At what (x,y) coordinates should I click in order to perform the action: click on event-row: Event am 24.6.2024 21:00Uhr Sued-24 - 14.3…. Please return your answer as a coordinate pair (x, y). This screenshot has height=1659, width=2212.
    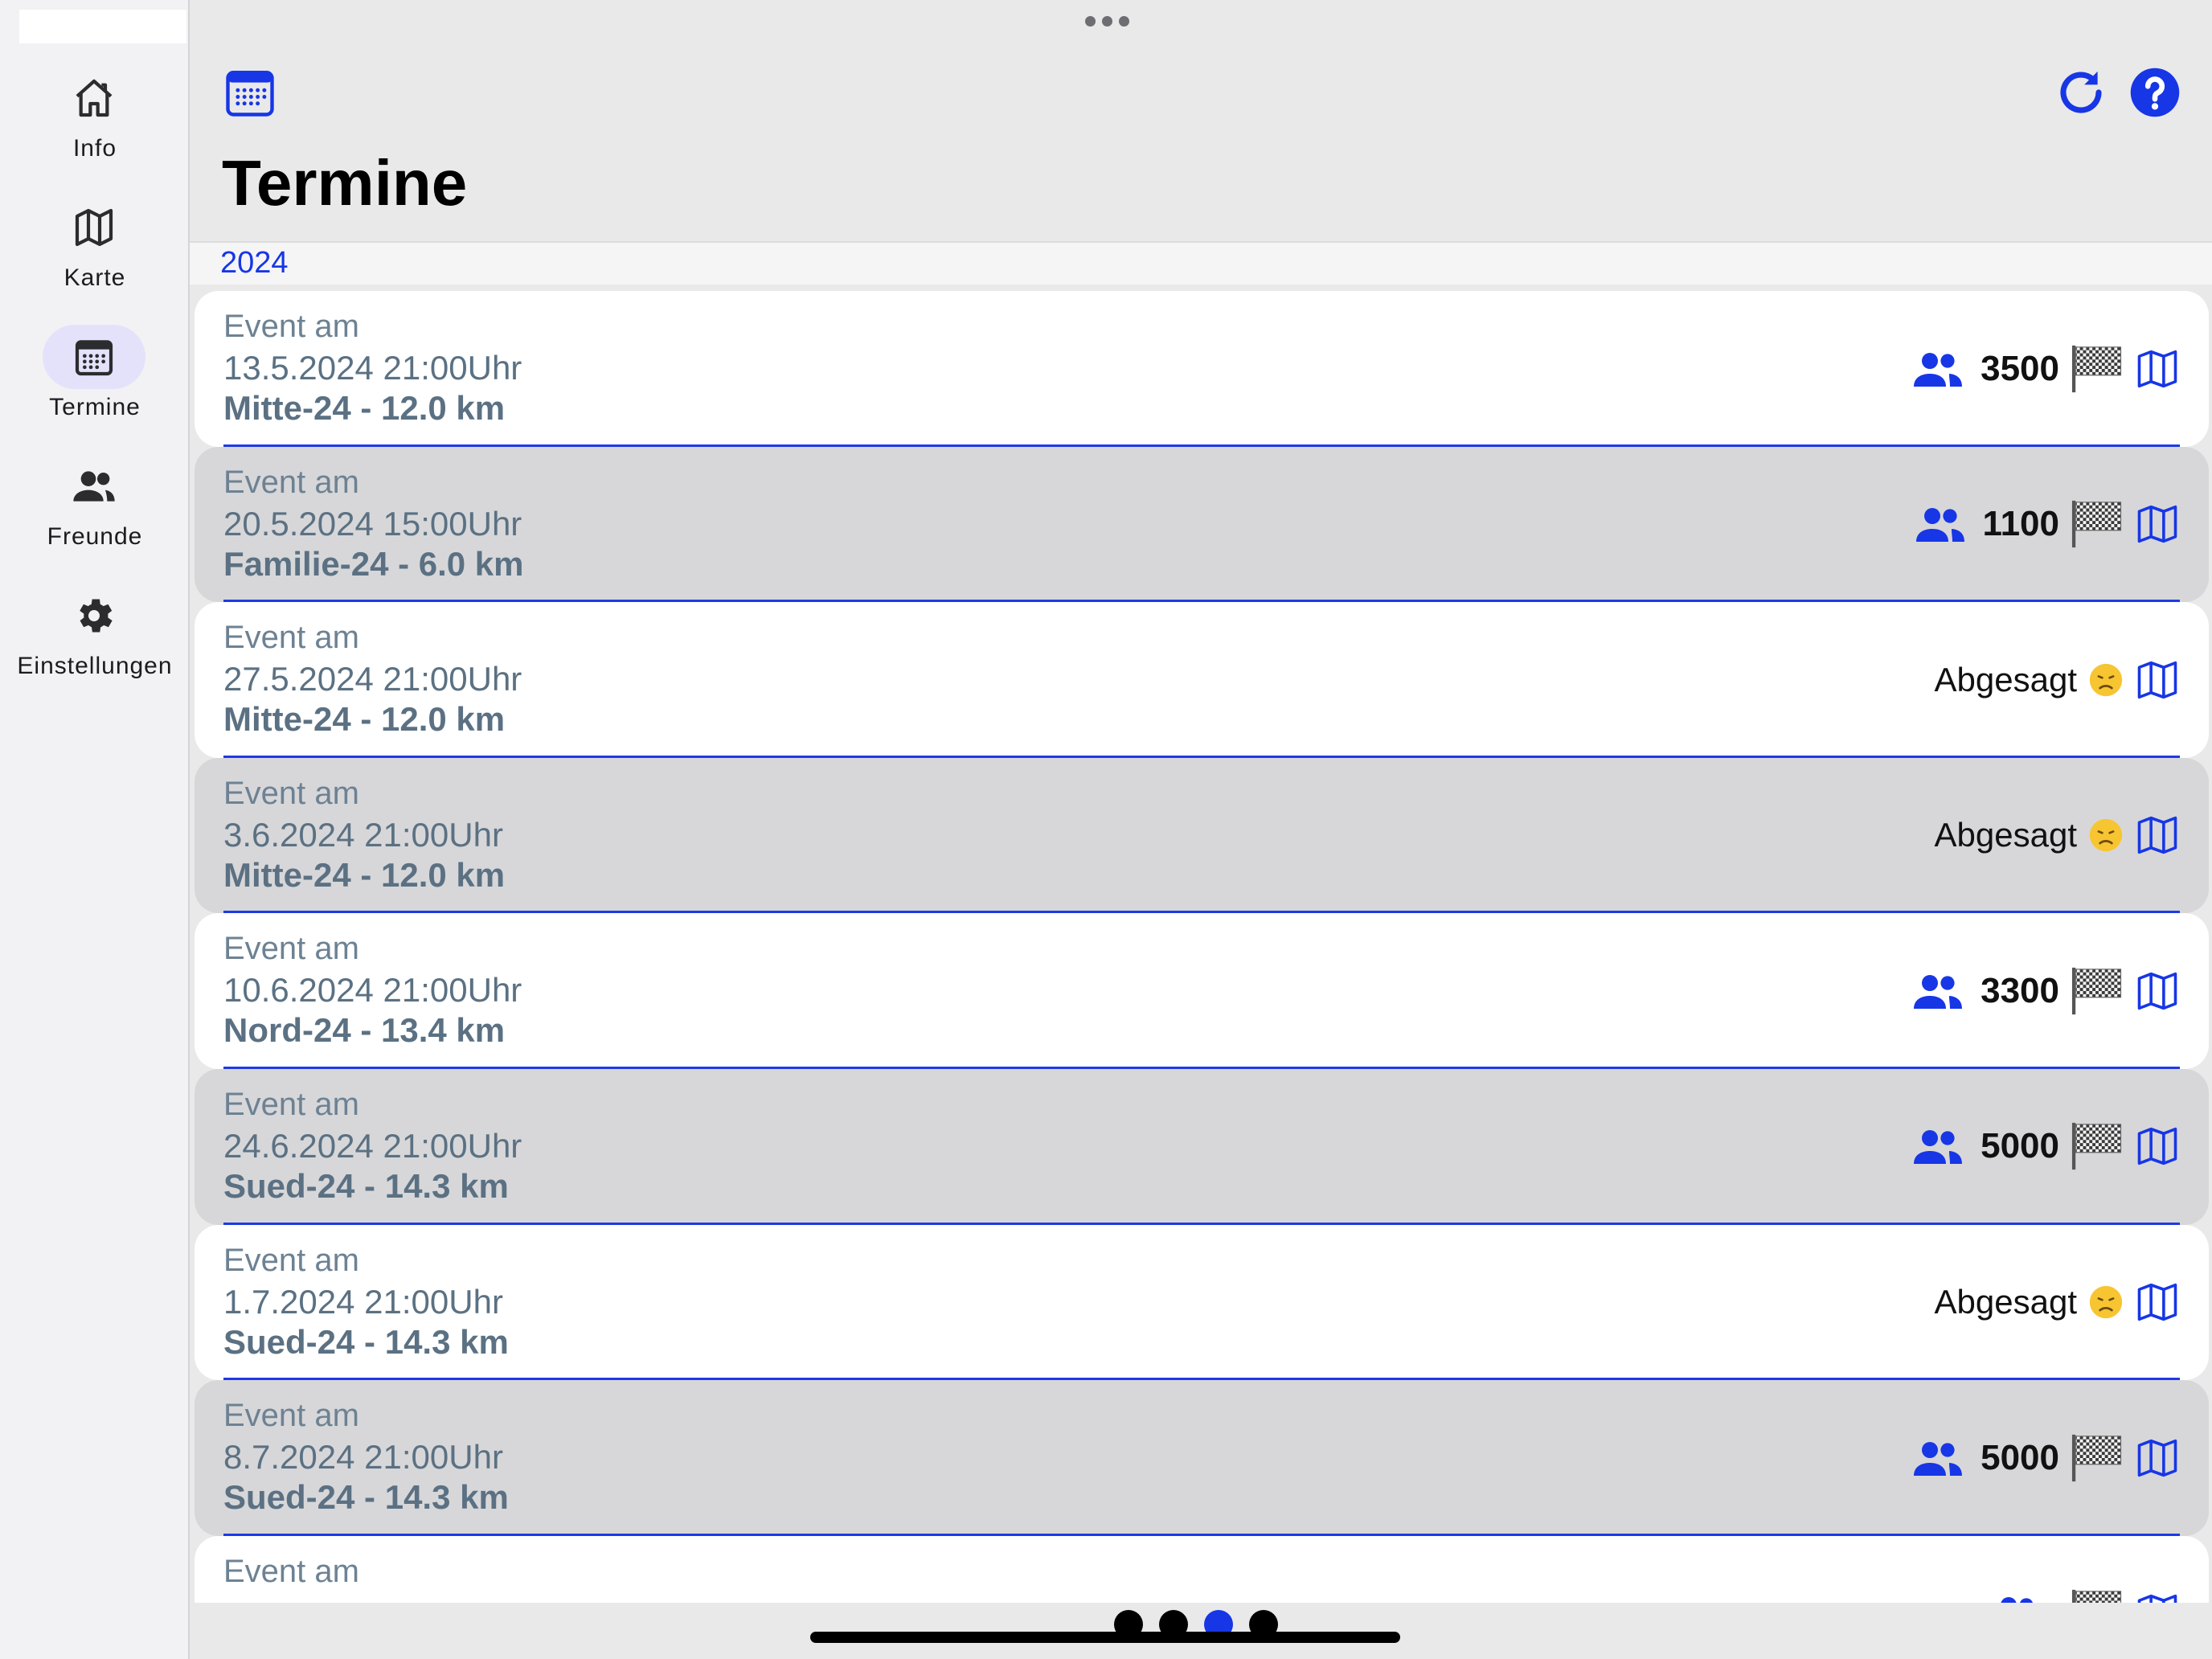
    Looking at the image, I should click on (1202, 1146).